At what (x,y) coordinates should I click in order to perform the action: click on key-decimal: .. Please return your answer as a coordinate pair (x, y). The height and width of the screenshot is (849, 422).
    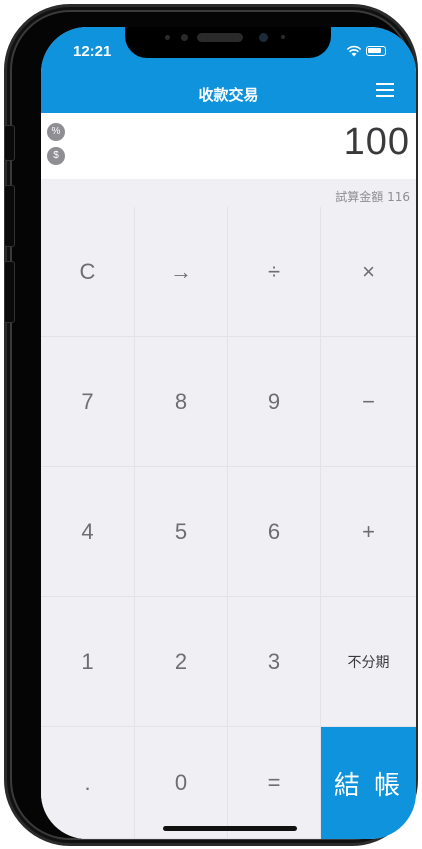
    Looking at the image, I should click on (88, 783).